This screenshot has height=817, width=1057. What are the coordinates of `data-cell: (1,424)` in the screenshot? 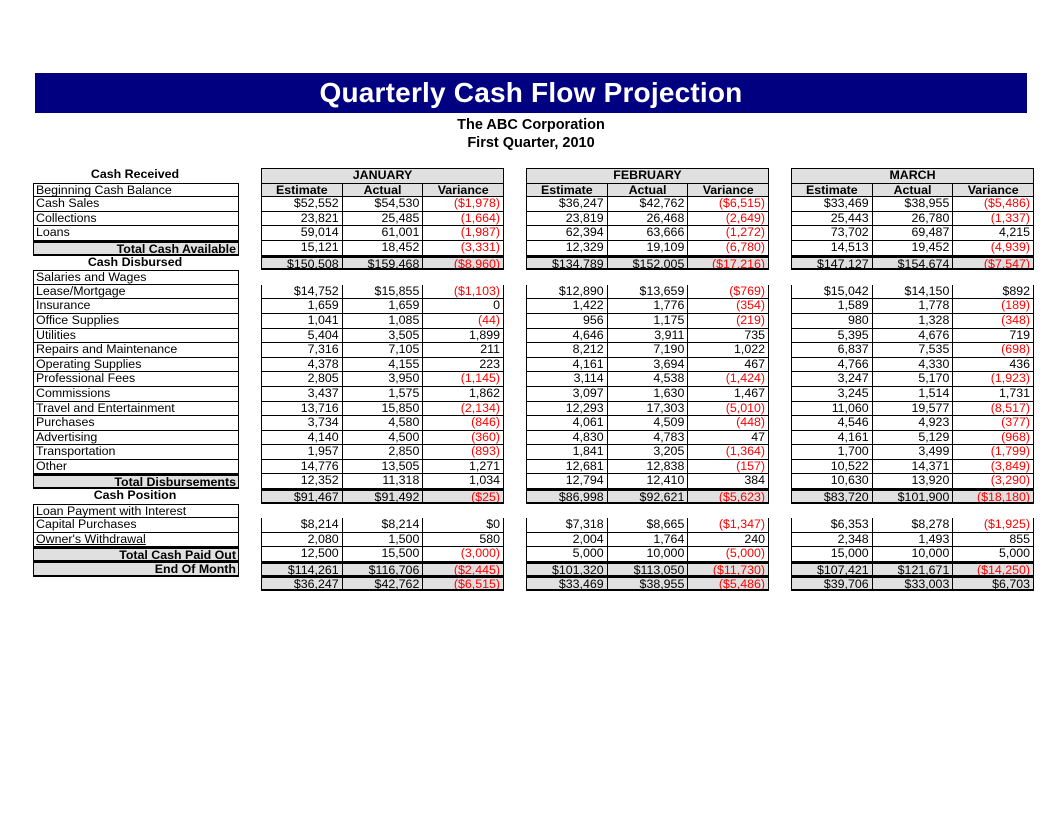 It's located at (729, 379).